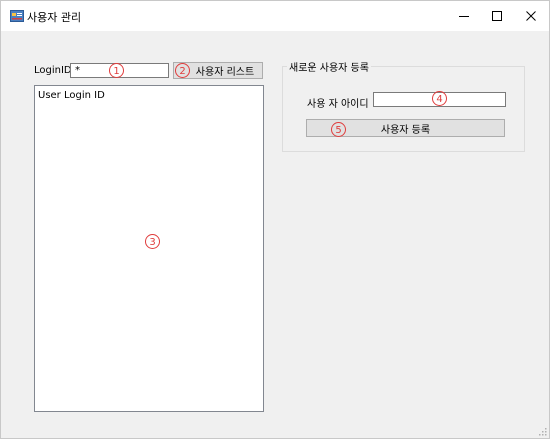 This screenshot has height=439, width=550. I want to click on marker-3: 3, so click(152, 241).